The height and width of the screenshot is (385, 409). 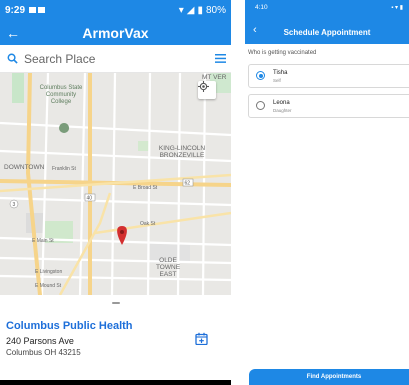 What do you see at coordinates (13, 33) in the screenshot?
I see `back-arrow-icon: ←` at bounding box center [13, 33].